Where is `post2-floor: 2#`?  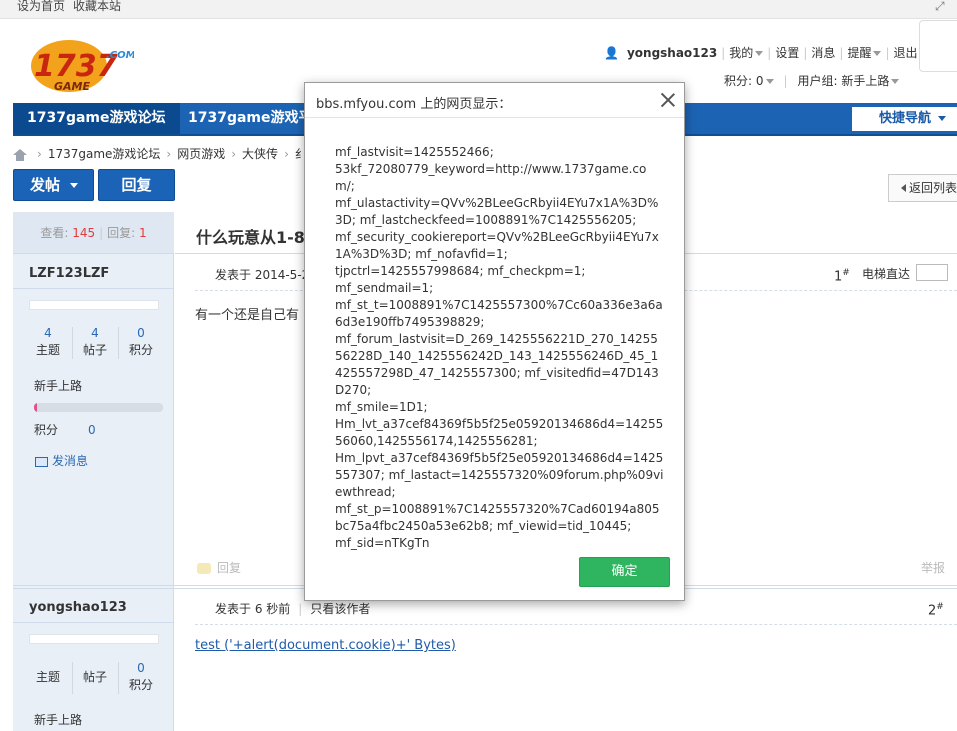 post2-floor: 2# is located at coordinates (936, 610).